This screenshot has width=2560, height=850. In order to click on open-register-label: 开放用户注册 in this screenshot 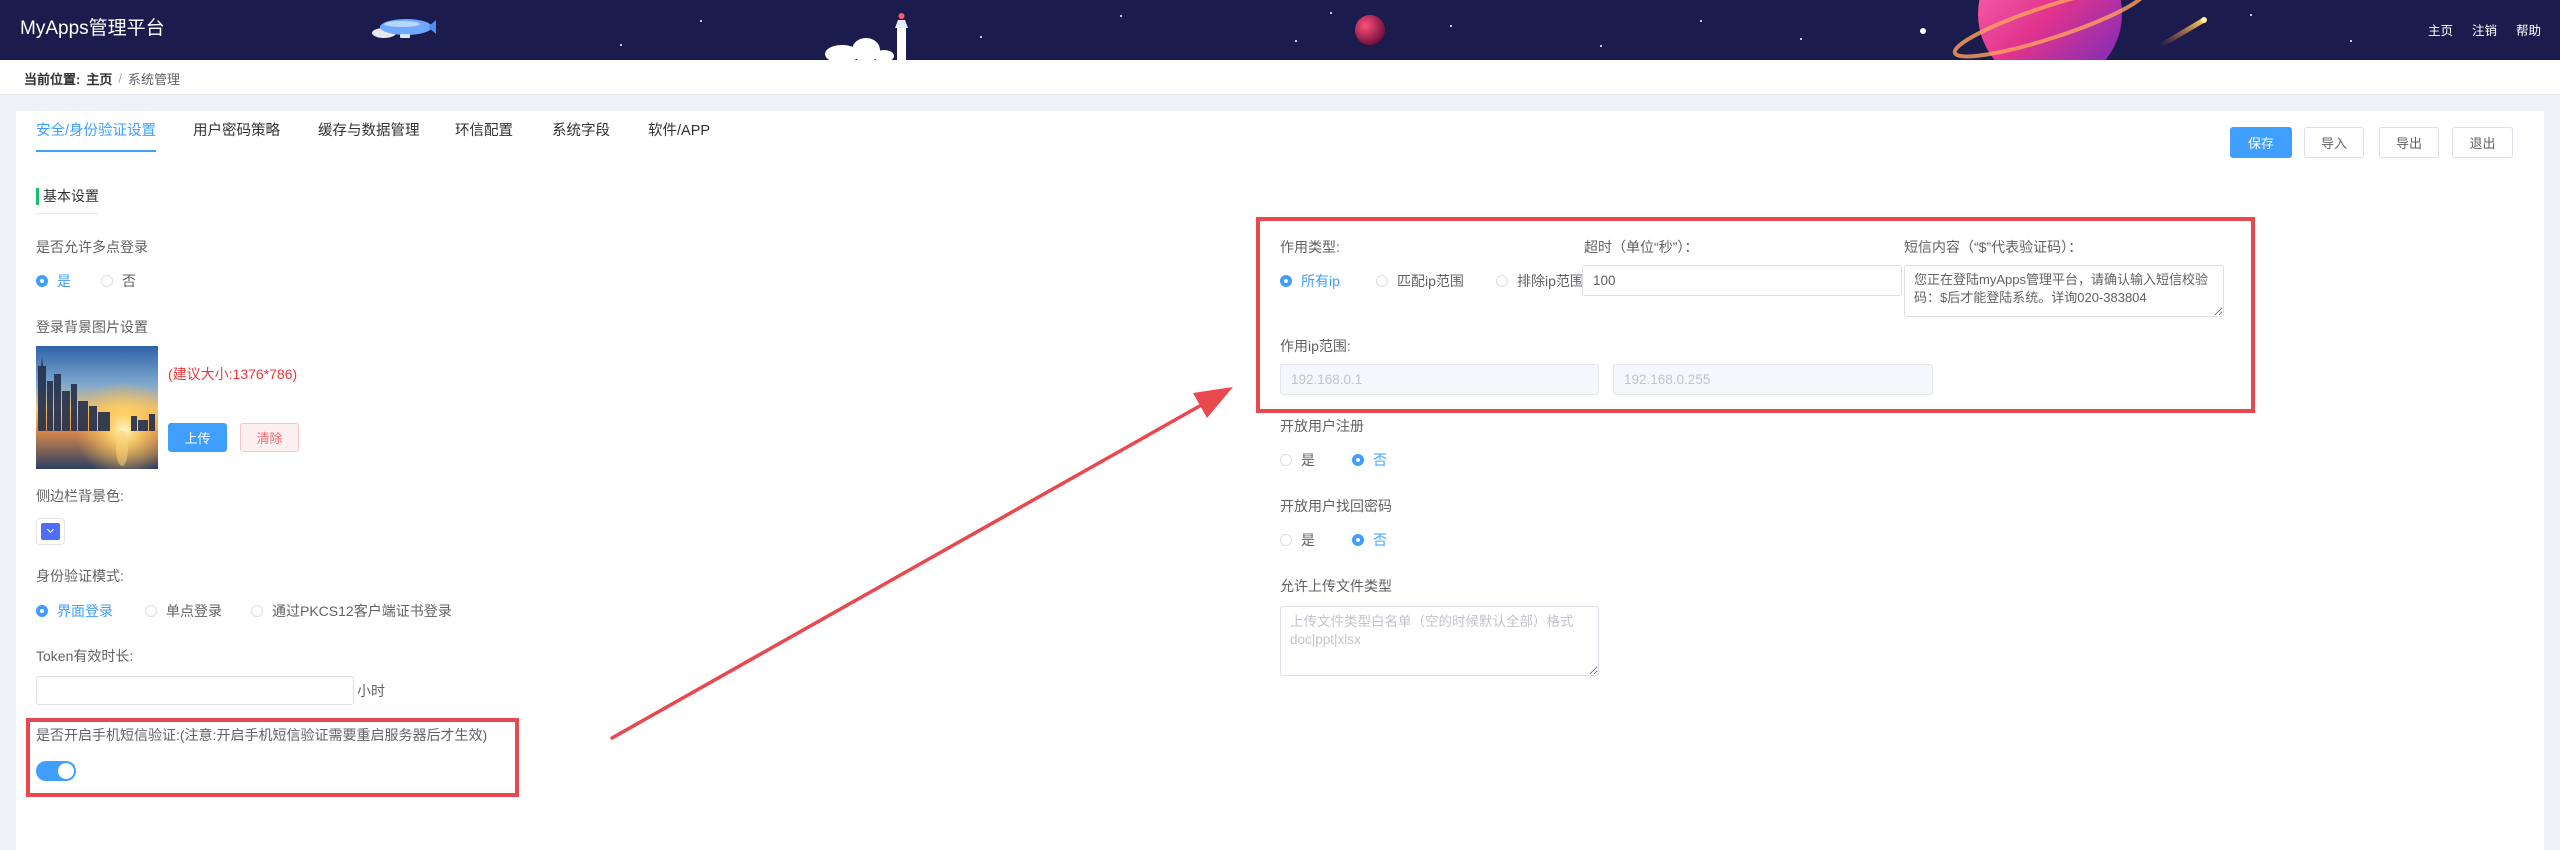, I will do `click(1322, 426)`.